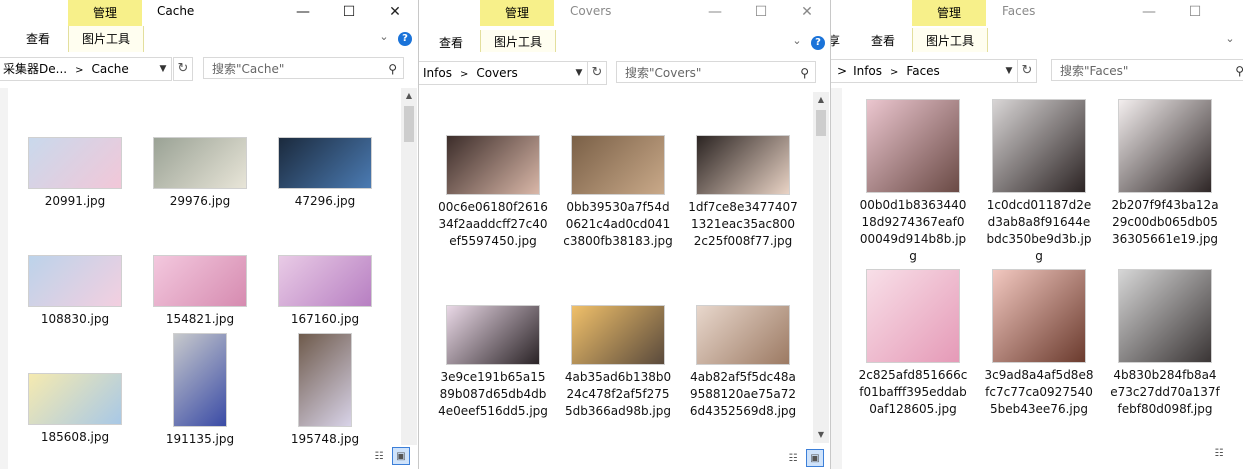 This screenshot has height=469, width=1243. I want to click on file-item: 108830.jpg, so click(75, 292).